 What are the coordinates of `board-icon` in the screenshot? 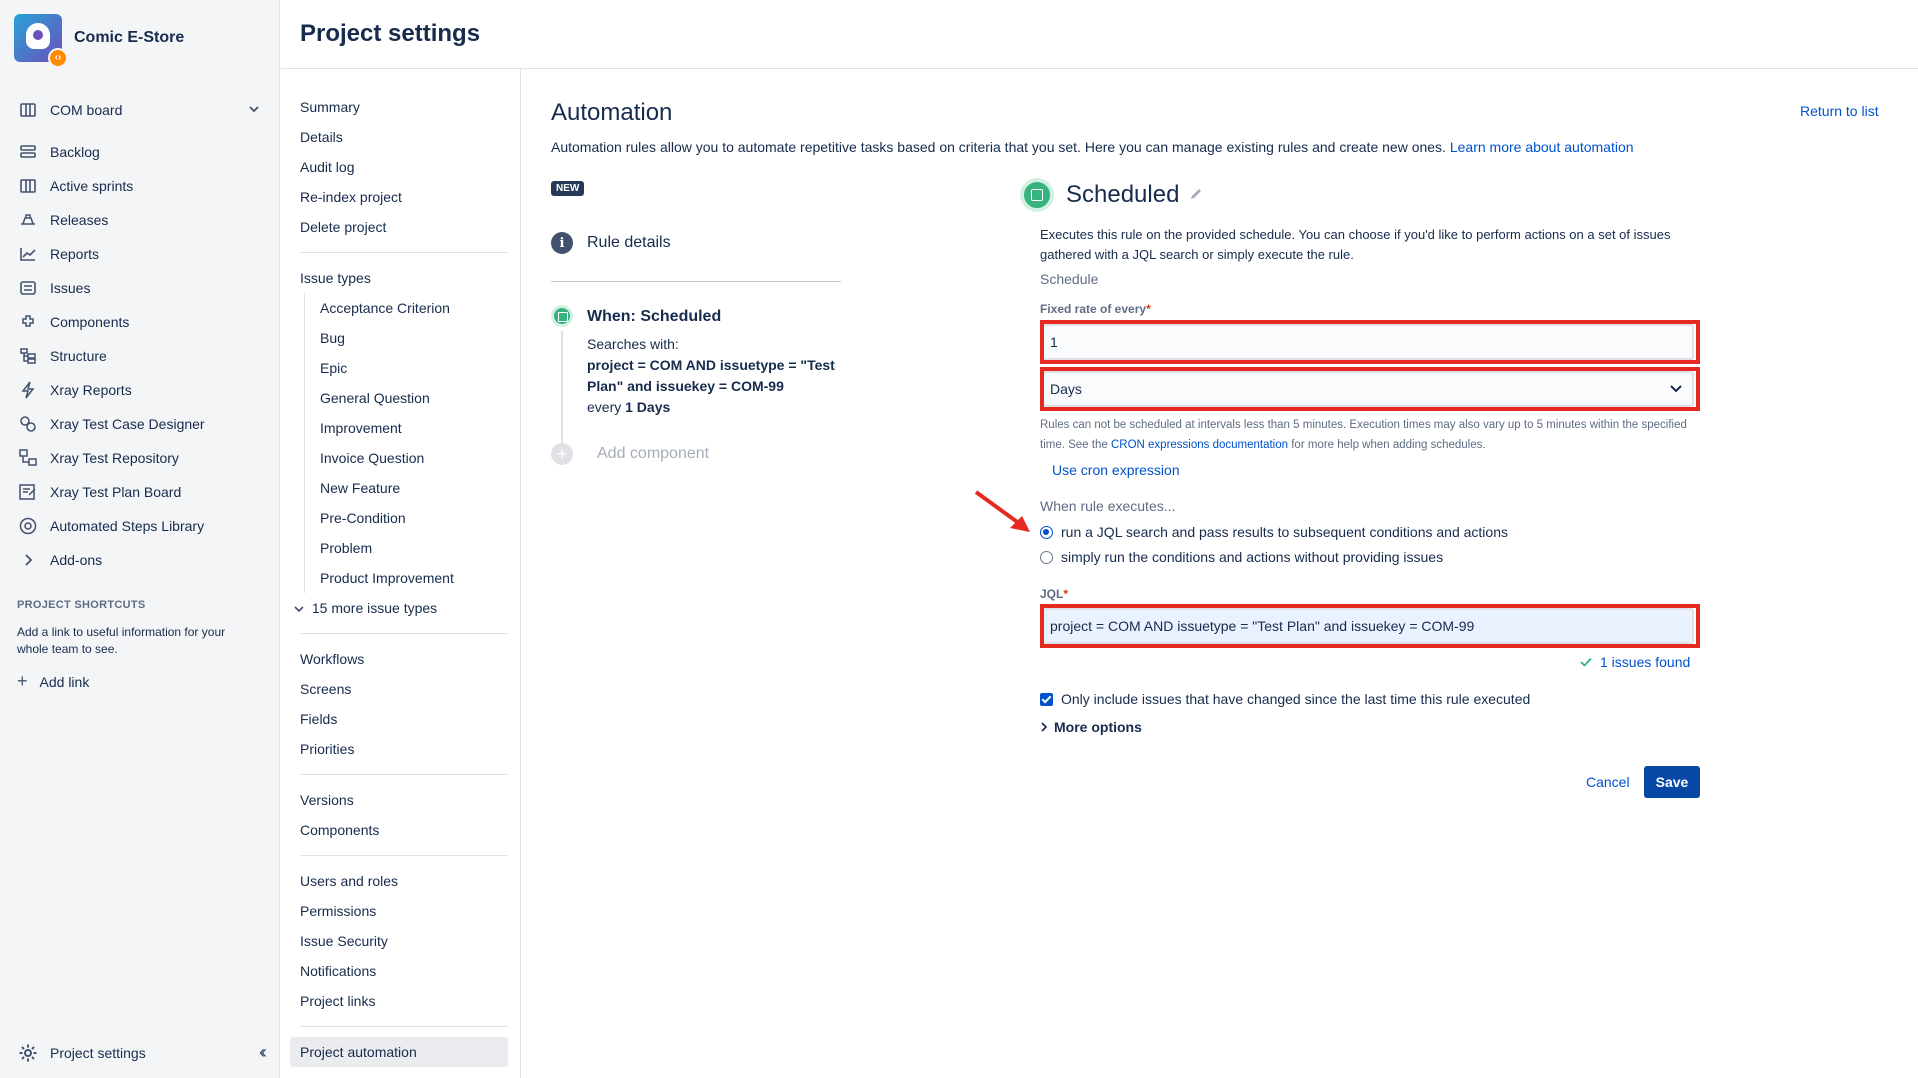 It's located at (28, 110).